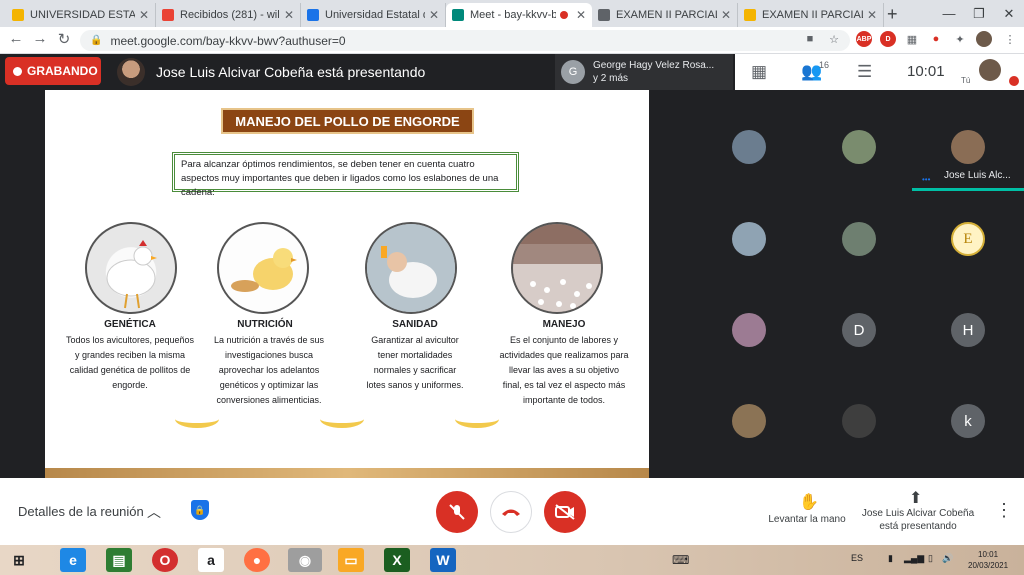 This screenshot has height=575, width=1024. What do you see at coordinates (81, 511) in the screenshot?
I see `meeting-details-button: Detalles de la reunión` at bounding box center [81, 511].